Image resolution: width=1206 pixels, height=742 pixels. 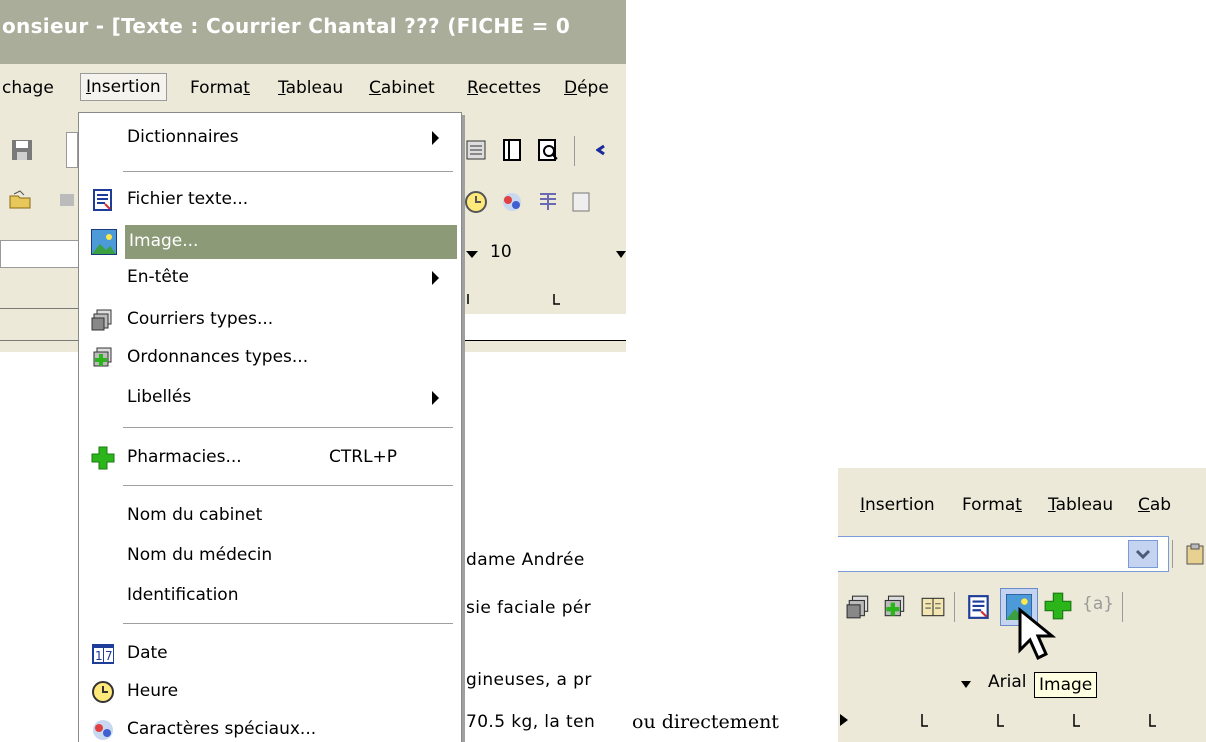 I want to click on menu-item-dictionnaires: Dictionnaires, so click(x=269, y=138).